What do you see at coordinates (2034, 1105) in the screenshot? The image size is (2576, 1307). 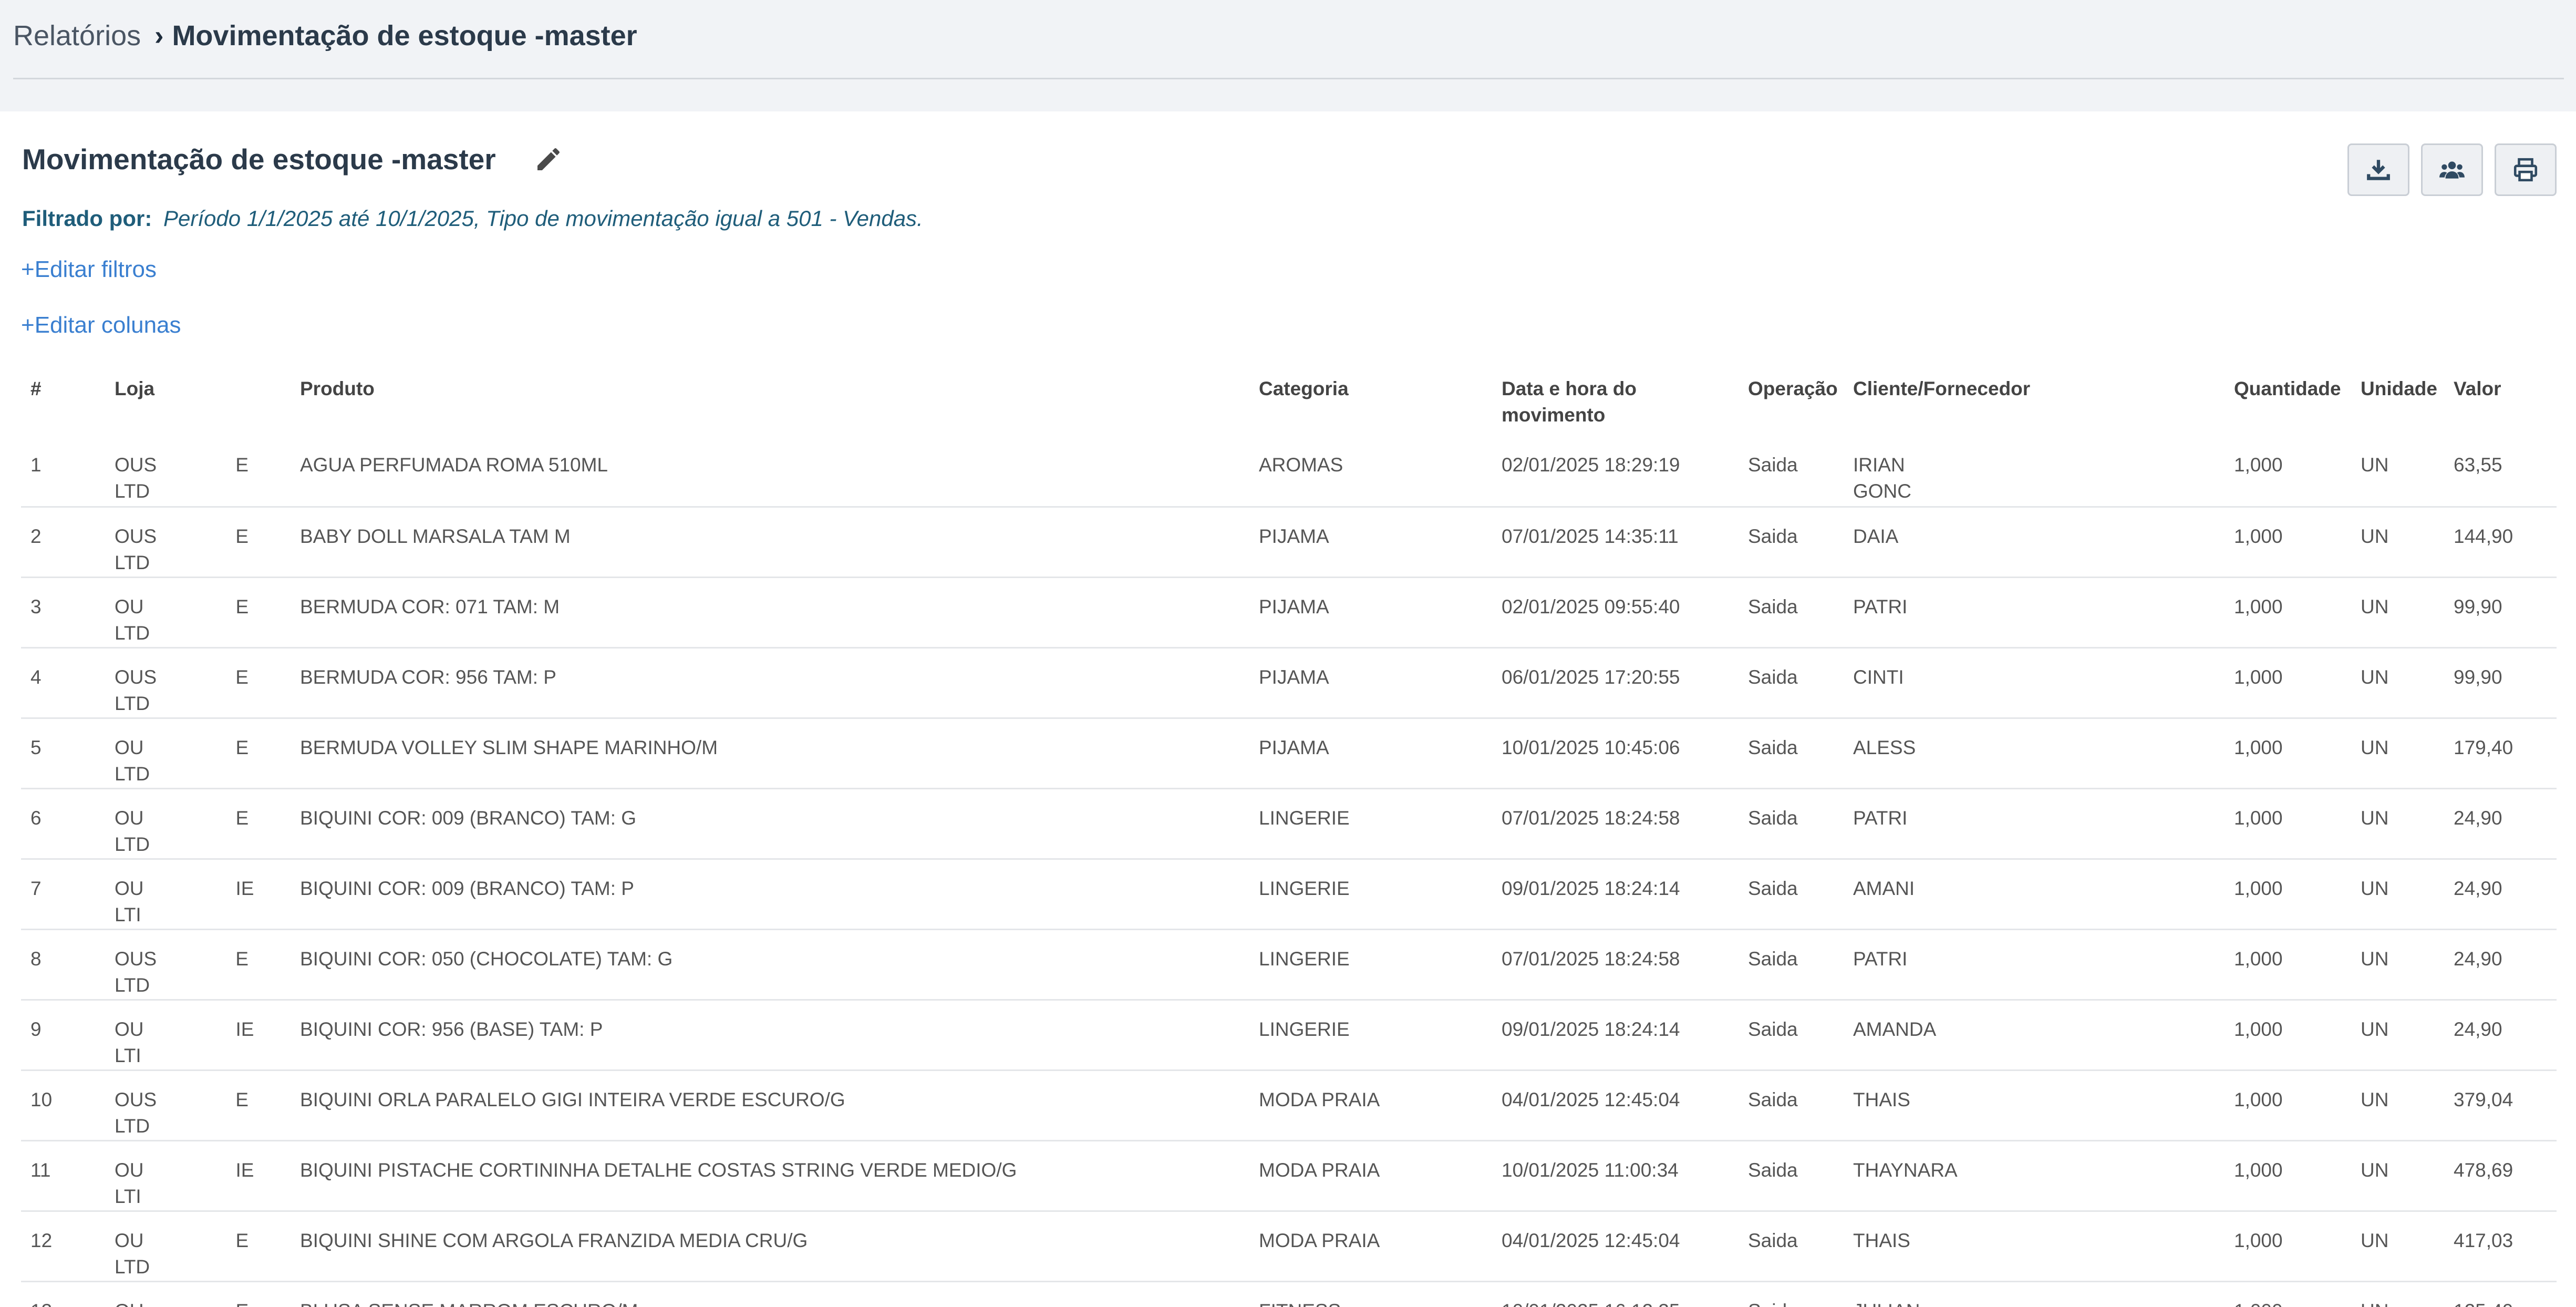 I see `cell-cliente: THAIS` at bounding box center [2034, 1105].